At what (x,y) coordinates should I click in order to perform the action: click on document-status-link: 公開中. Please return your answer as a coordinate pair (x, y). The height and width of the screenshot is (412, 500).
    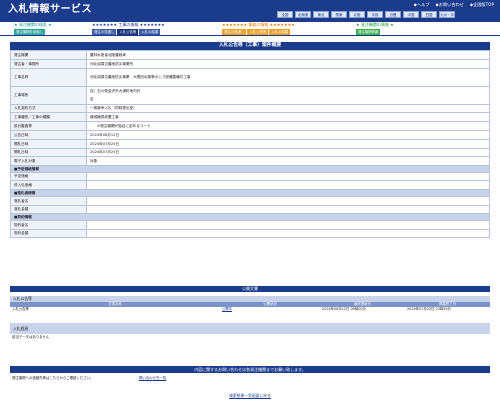
    Looking at the image, I should click on (270, 309).